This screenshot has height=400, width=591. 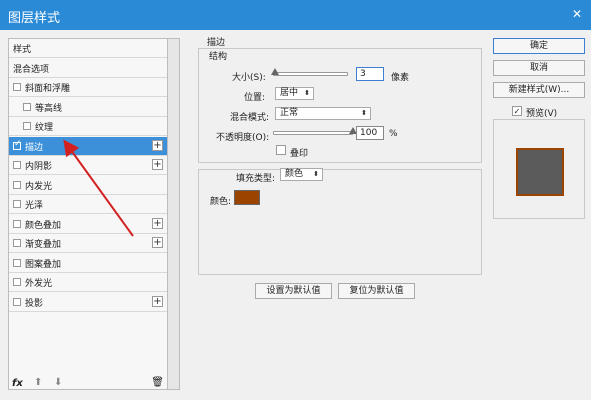 I want to click on preview-box, so click(x=539, y=169).